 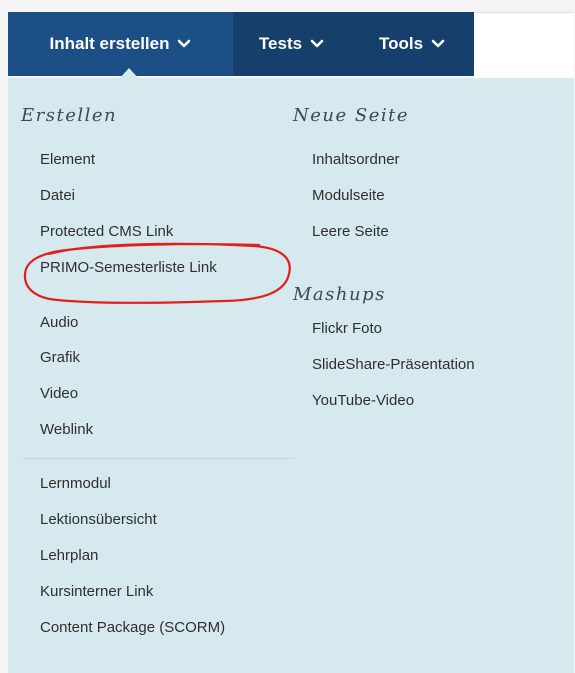 I want to click on menu-item-content-package-scorm: Content Package (SCORM), so click(x=132, y=627).